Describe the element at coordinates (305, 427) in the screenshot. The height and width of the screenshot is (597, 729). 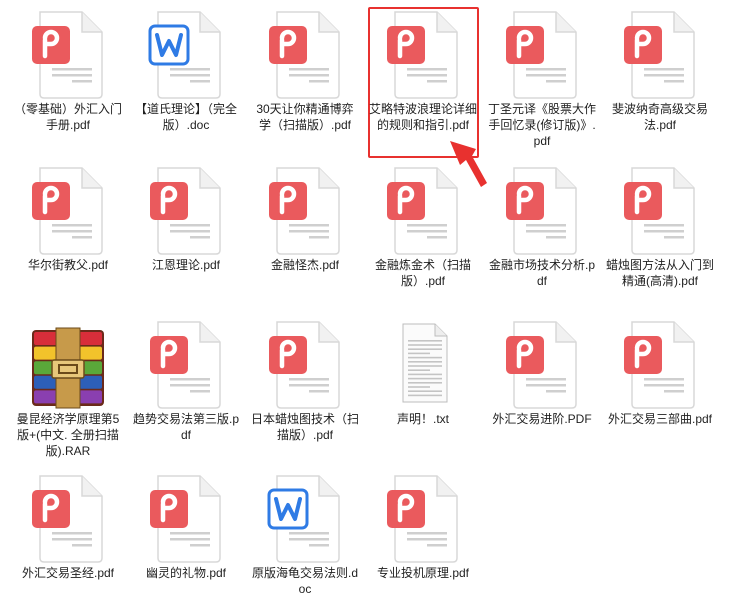
I see `file-name-label: 日本蜡烛图技术（扫描版）.pdf` at that location.